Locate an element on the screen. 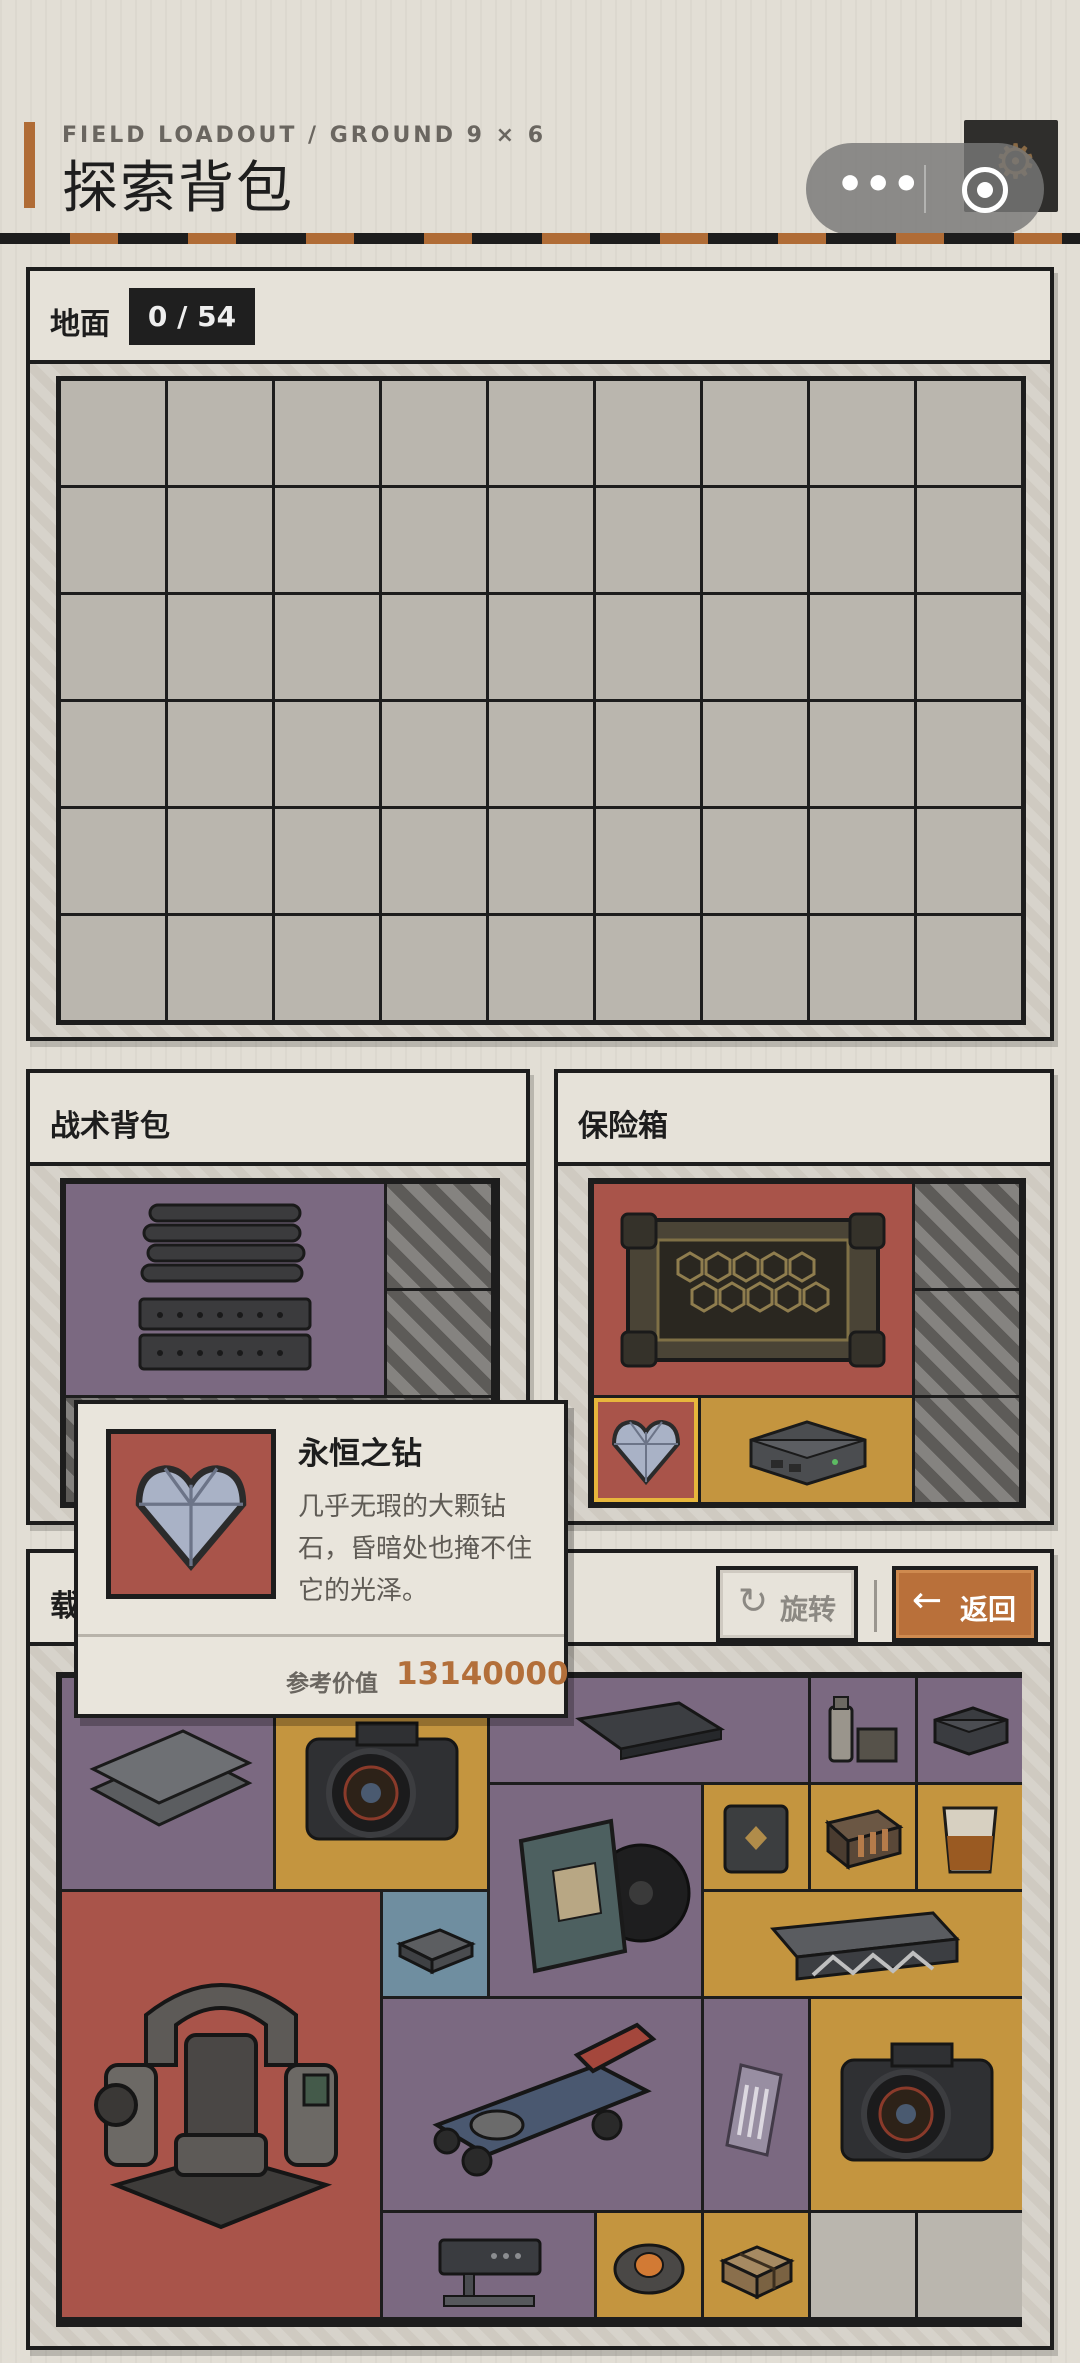 The image size is (1080, 2363). safe-item-router-box is located at coordinates (806, 1450).